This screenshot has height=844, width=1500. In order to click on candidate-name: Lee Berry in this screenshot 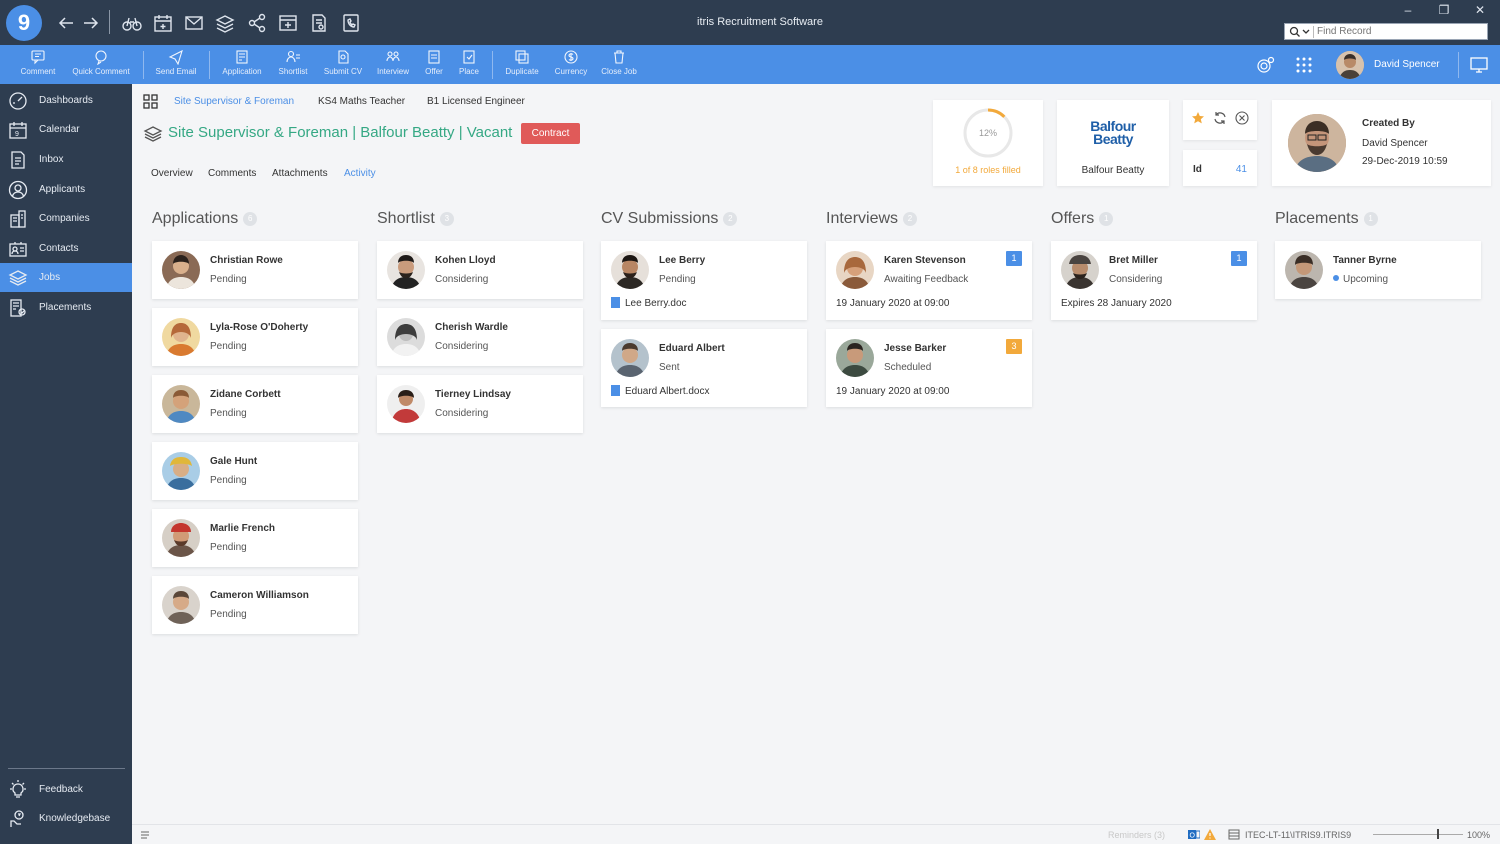, I will do `click(682, 260)`.